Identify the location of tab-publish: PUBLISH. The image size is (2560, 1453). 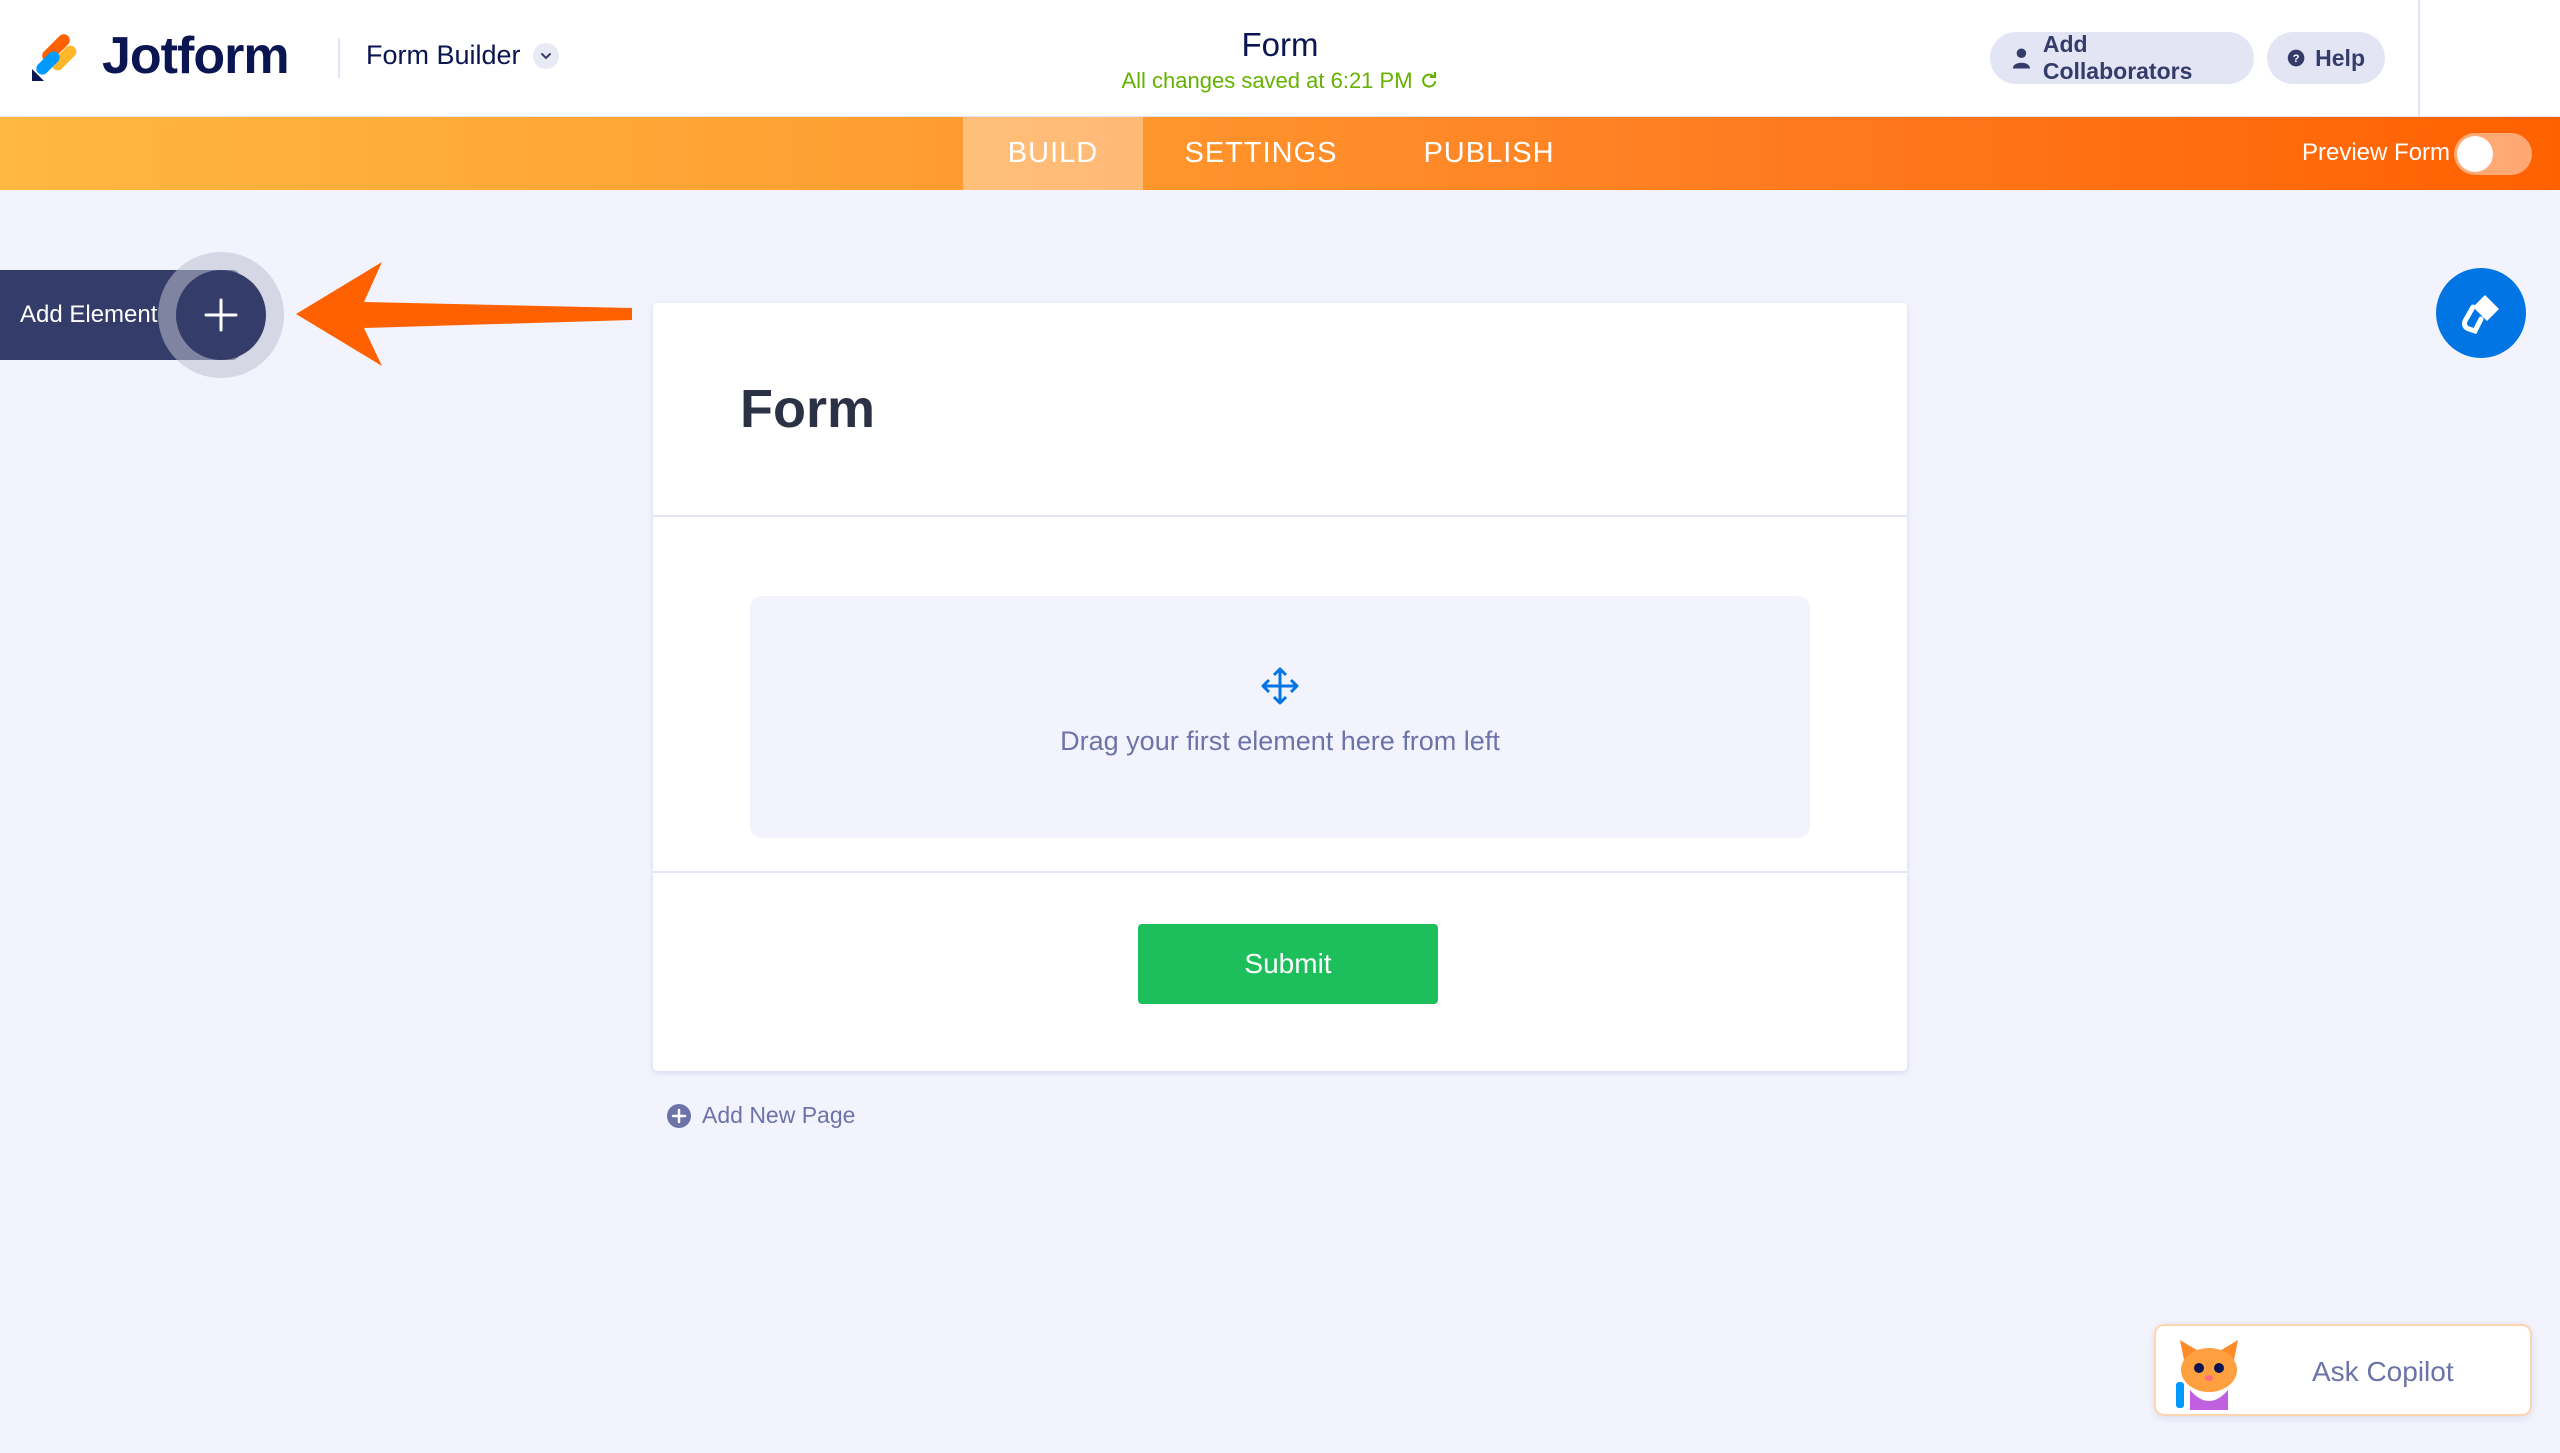
(1489, 153).